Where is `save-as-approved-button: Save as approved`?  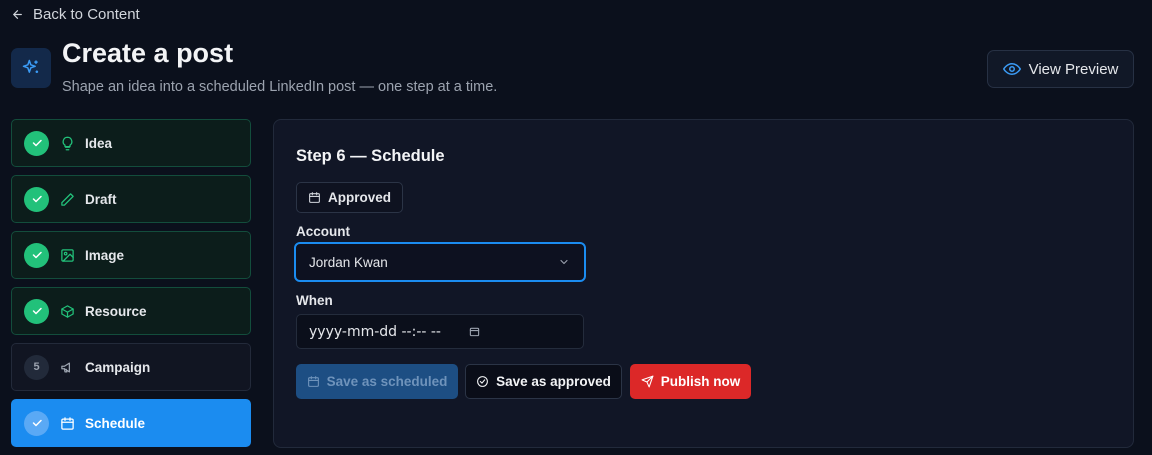
save-as-approved-button: Save as approved is located at coordinates (543, 381).